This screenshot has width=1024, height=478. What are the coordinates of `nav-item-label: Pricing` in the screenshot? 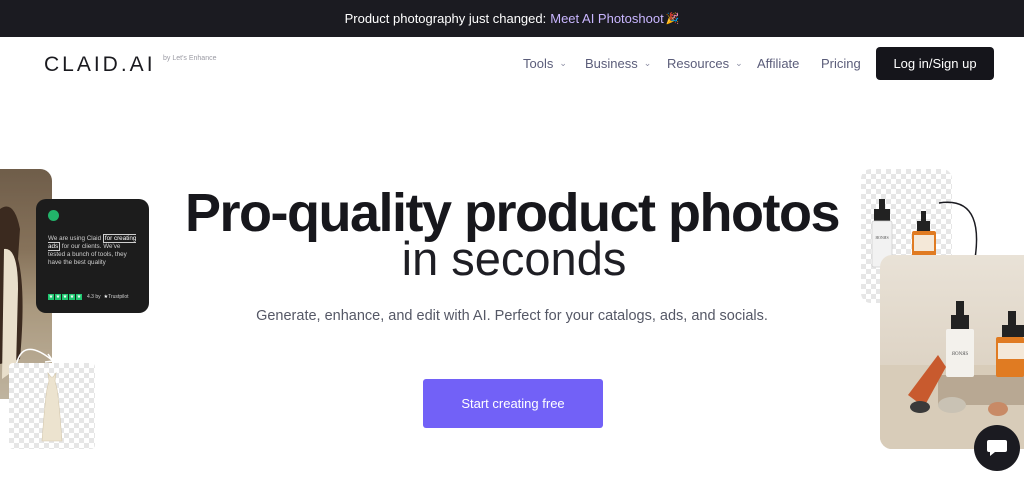 It's located at (841, 63).